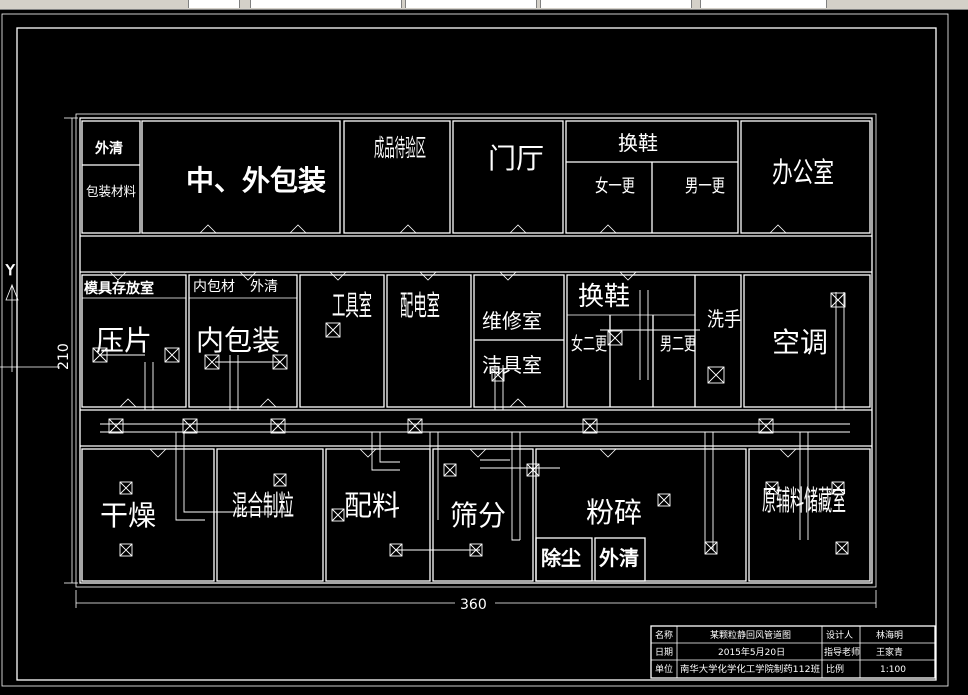  Describe the element at coordinates (615, 186) in the screenshot. I see `room-label-nv-yi-geng: 女一更` at that location.